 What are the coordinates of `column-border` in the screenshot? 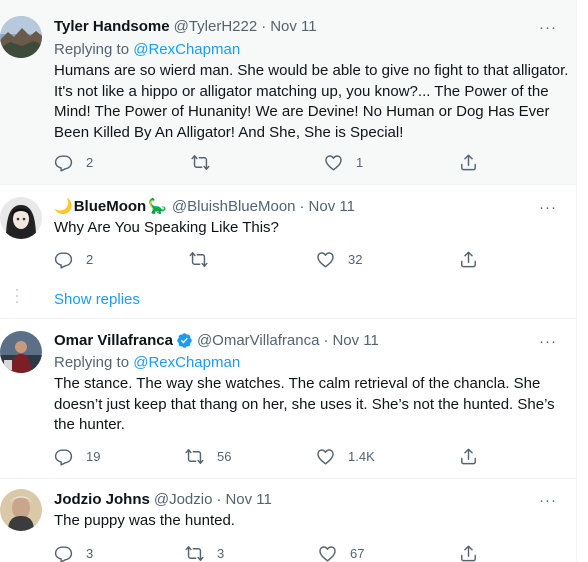 It's located at (576, 281).